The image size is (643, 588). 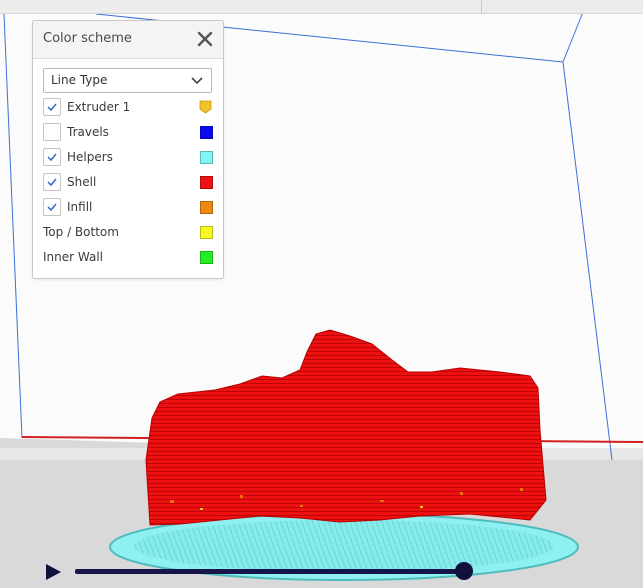 What do you see at coordinates (206, 207) in the screenshot?
I see `infill-color-swatch` at bounding box center [206, 207].